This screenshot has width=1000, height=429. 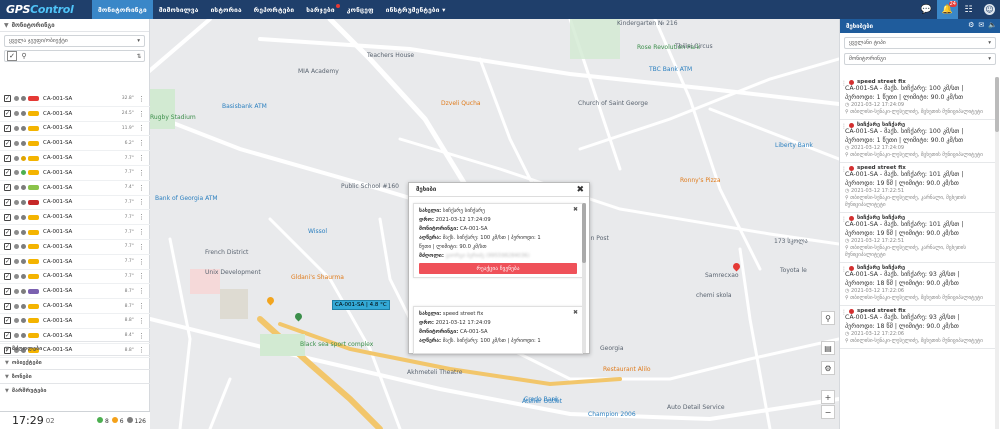 I want to click on select-all-checkbox: ✓, so click(x=12, y=56).